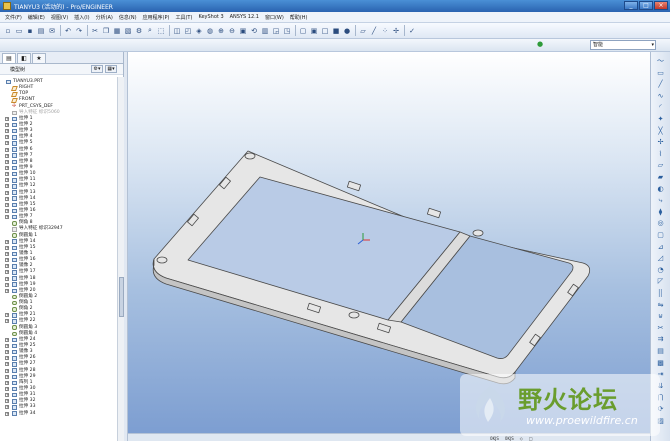 The image size is (670, 441). Describe the element at coordinates (19, 31) in the screenshot. I see `open-icon: ▭` at that location.